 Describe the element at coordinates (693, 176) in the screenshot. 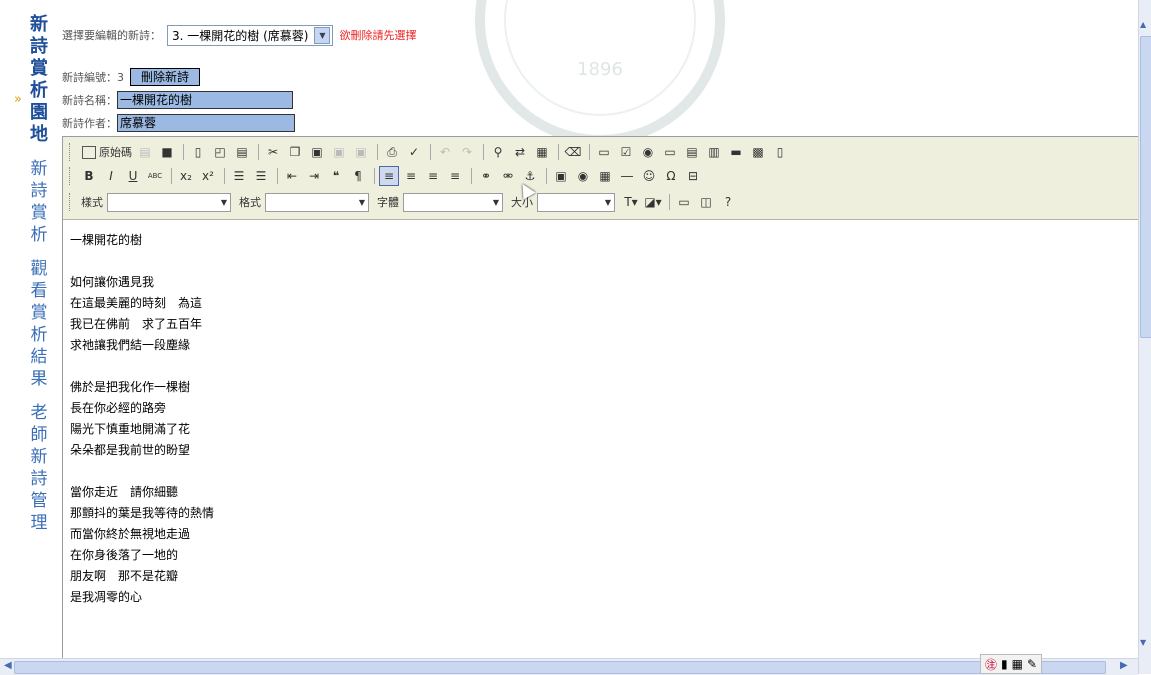

I see `page-break-icon: ⊟` at that location.